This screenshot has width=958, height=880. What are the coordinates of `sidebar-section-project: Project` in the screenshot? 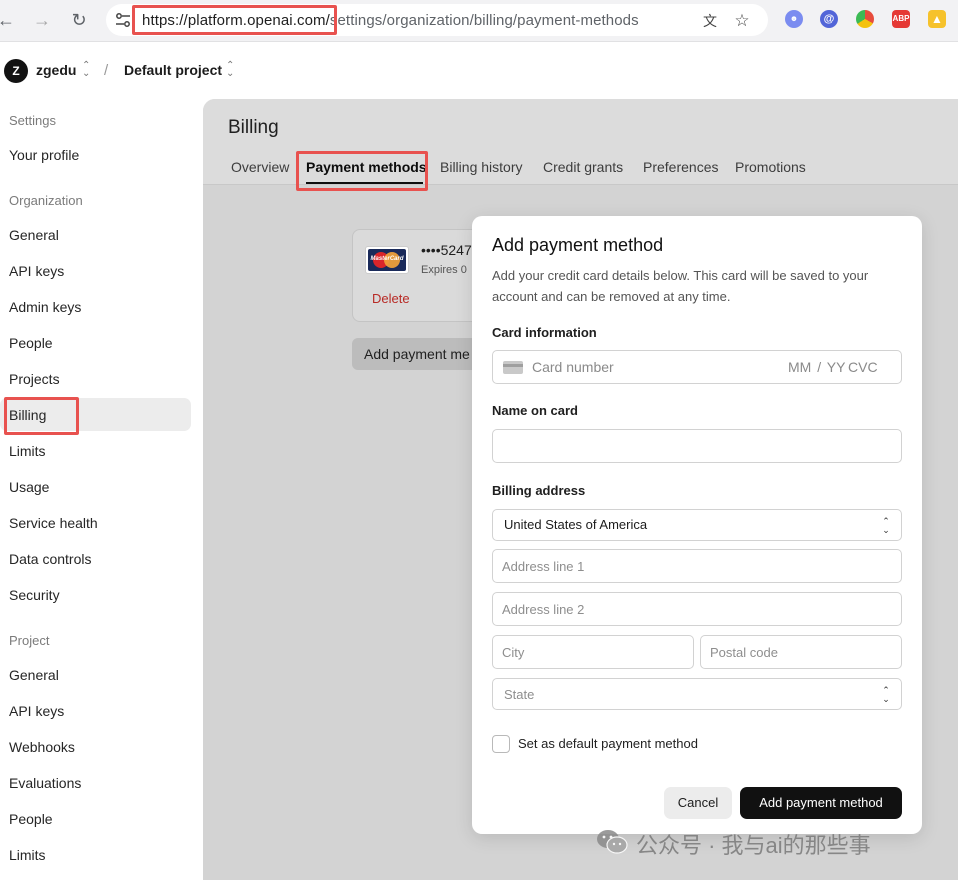 It's located at (29, 640).